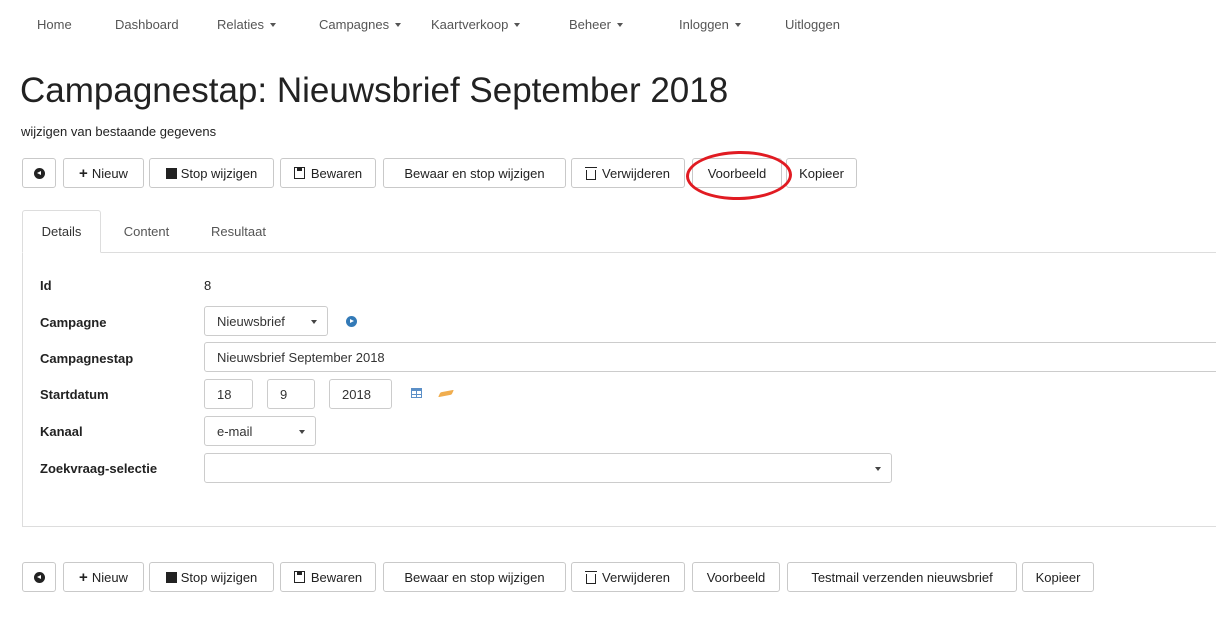  I want to click on nav-inloggen-label: Inloggen, so click(704, 24).